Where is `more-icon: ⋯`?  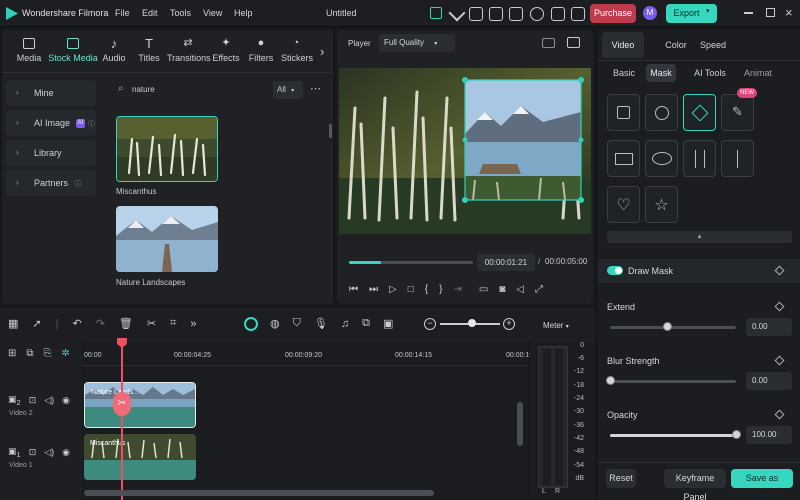 more-icon: ⋯ is located at coordinates (315, 88).